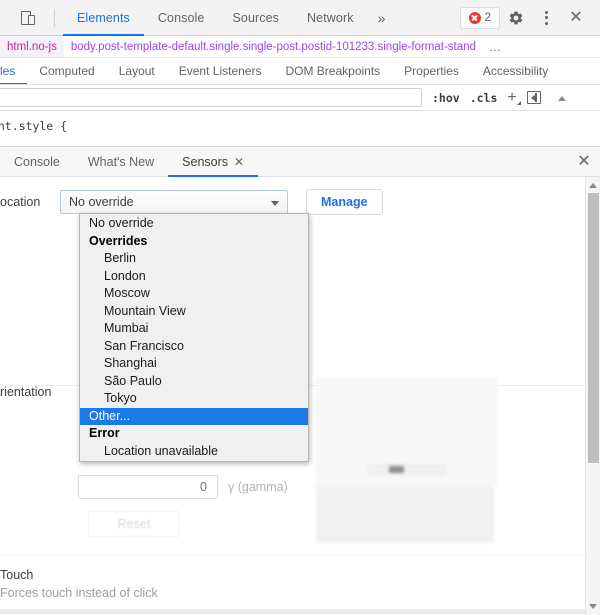 This screenshot has height=615, width=600. Describe the element at coordinates (300, 126) in the screenshot. I see `element-style-selector: ment.style {` at that location.